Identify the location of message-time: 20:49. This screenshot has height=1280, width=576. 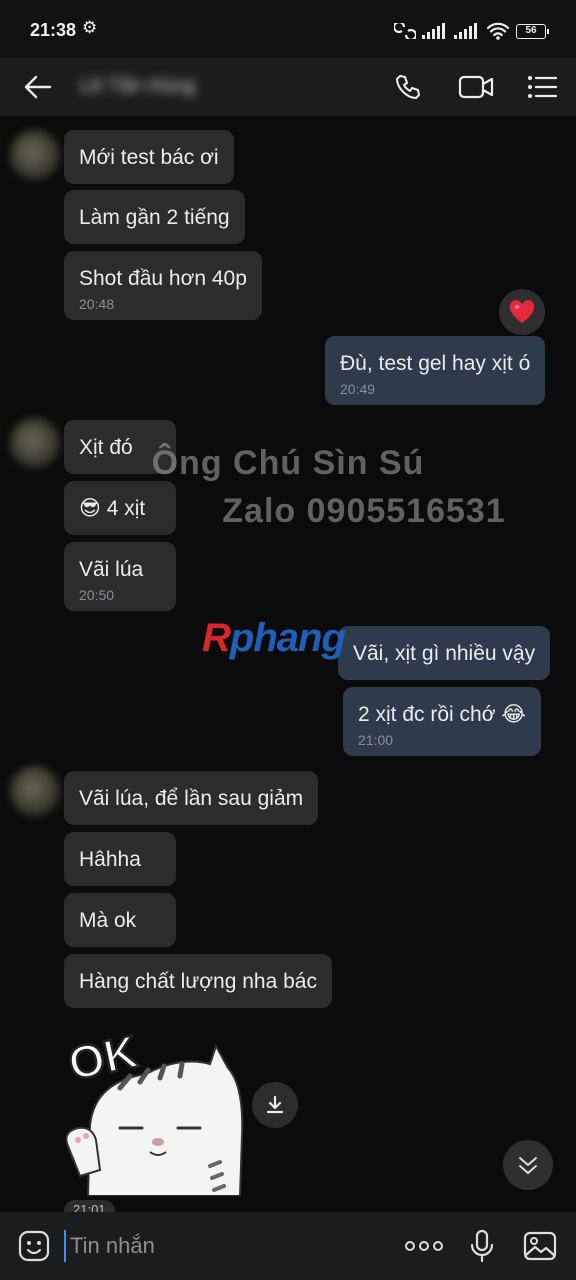
(358, 389).